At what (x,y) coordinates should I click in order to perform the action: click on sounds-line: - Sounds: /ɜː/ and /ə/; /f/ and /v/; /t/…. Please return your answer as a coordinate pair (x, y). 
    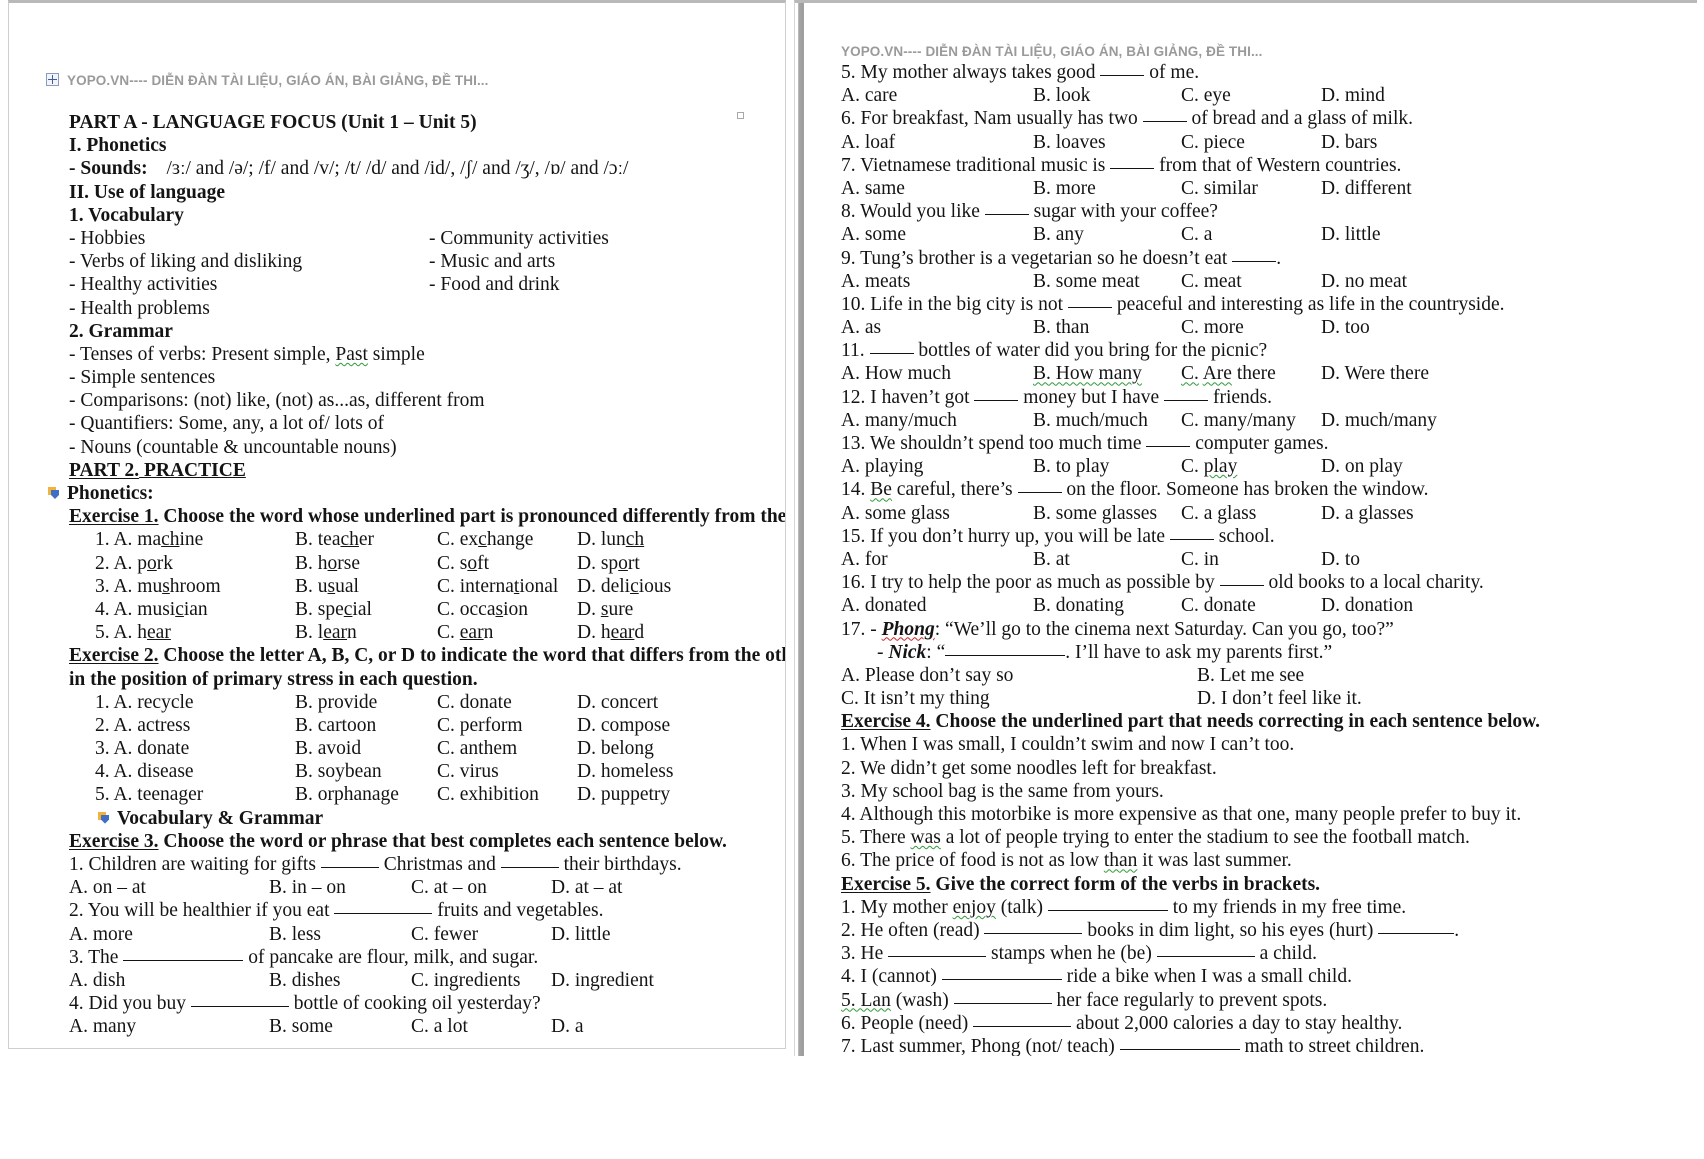
    Looking at the image, I should click on (419, 168).